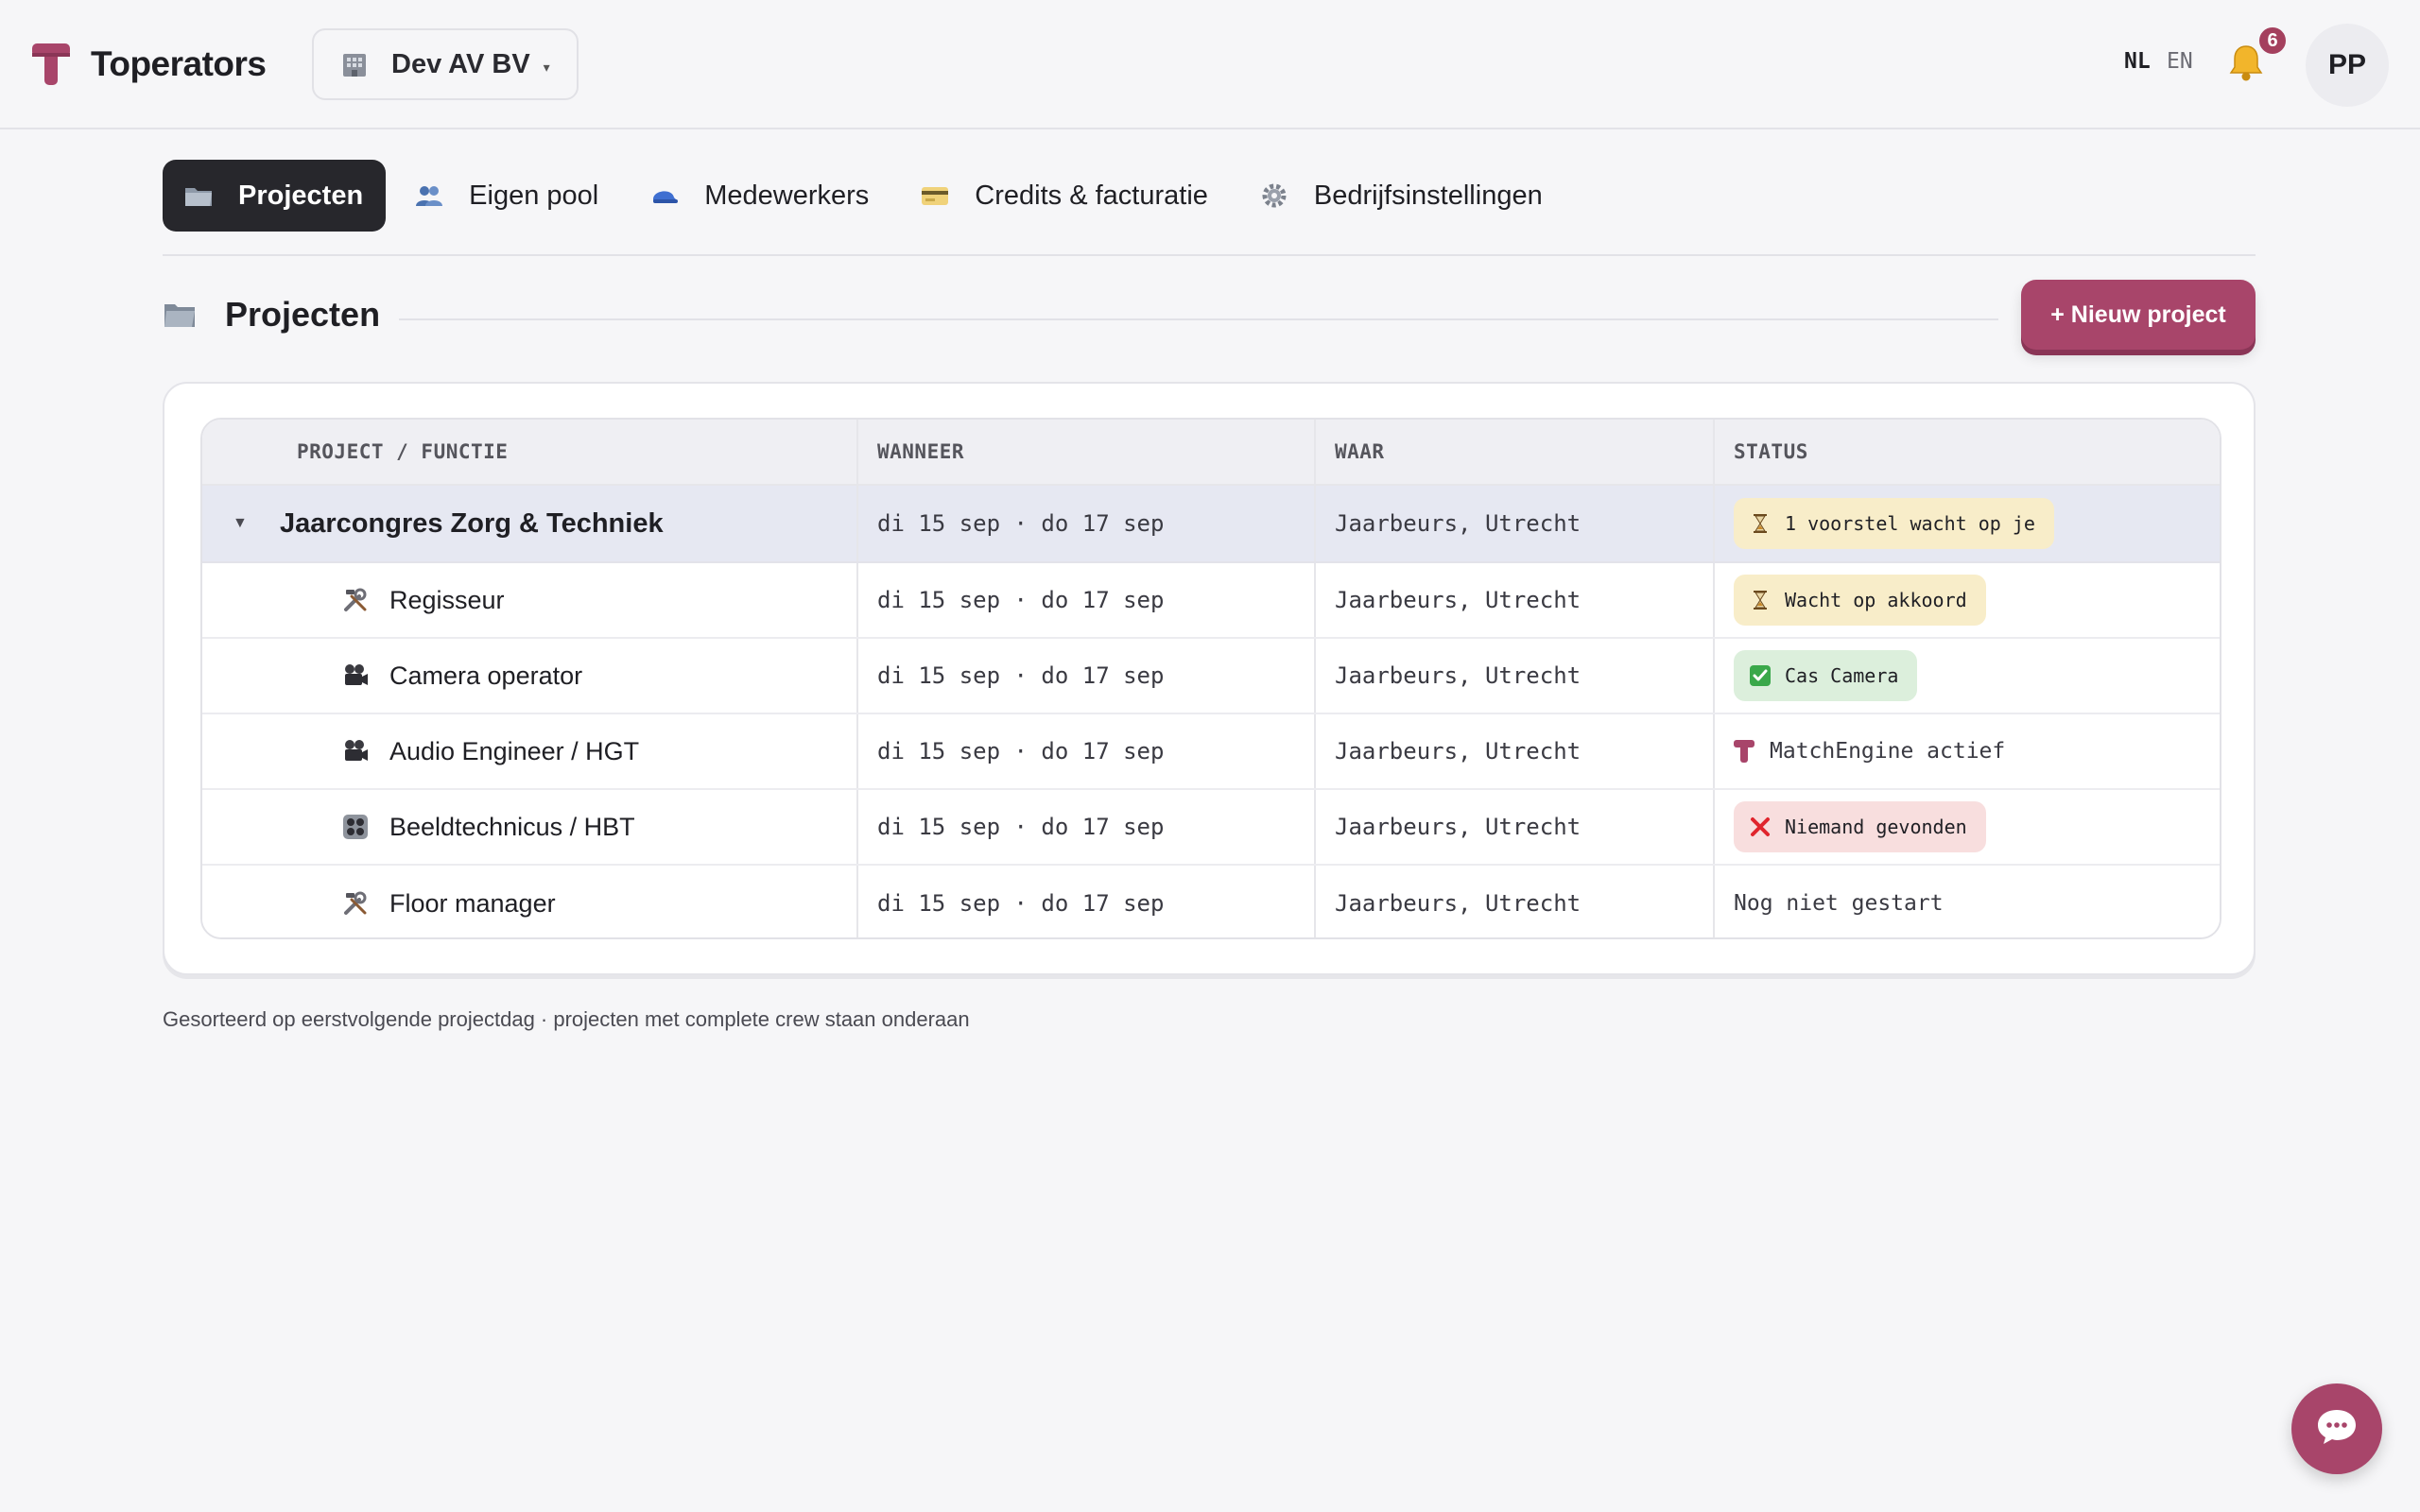 Image resolution: width=2420 pixels, height=1512 pixels. I want to click on collapse-caret-icon: ▼, so click(256, 523).